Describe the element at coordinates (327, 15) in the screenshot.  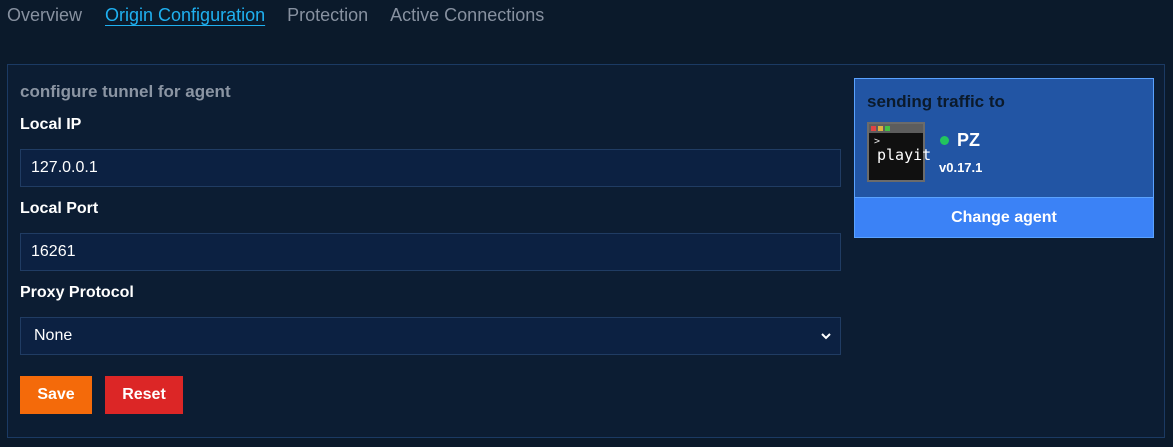
I see `tab-protection: Protection` at that location.